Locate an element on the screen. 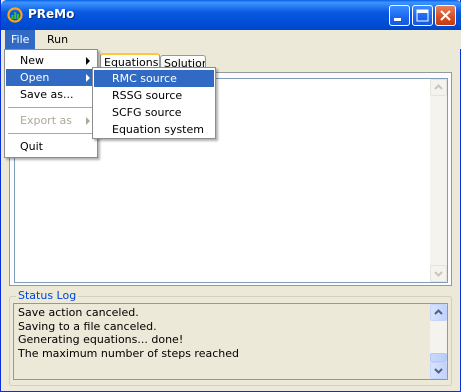  submenu-item-equation-system: Equation system is located at coordinates (154, 129).